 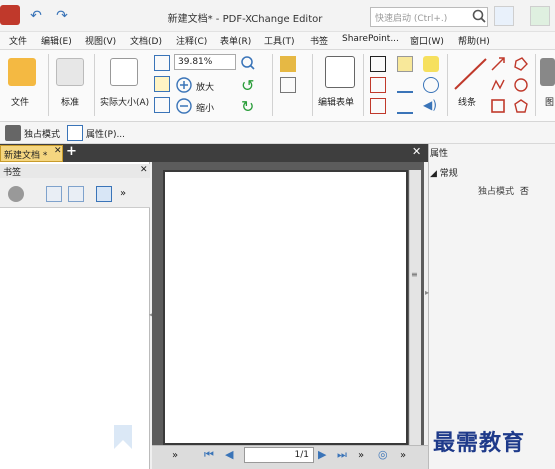 What do you see at coordinates (448, 174) in the screenshot?
I see `properties-section-label: 常规` at bounding box center [448, 174].